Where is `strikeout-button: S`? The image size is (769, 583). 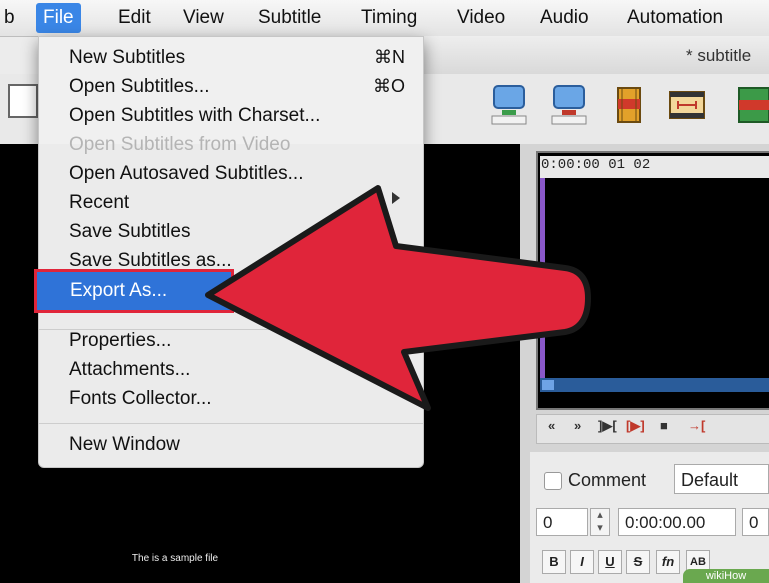 strikeout-button: S is located at coordinates (638, 562).